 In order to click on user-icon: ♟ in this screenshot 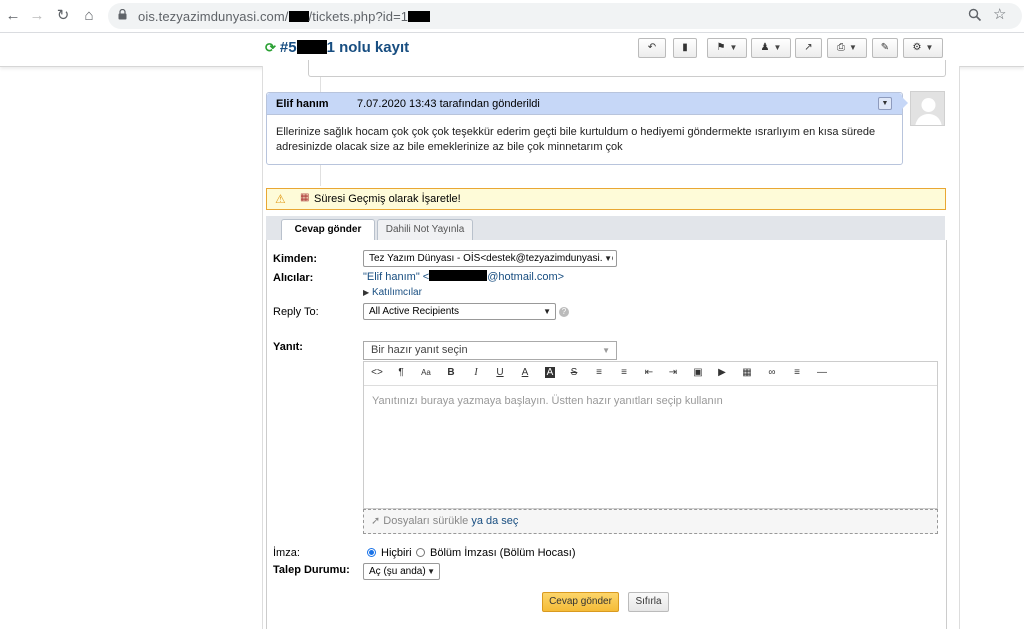, I will do `click(765, 47)`.